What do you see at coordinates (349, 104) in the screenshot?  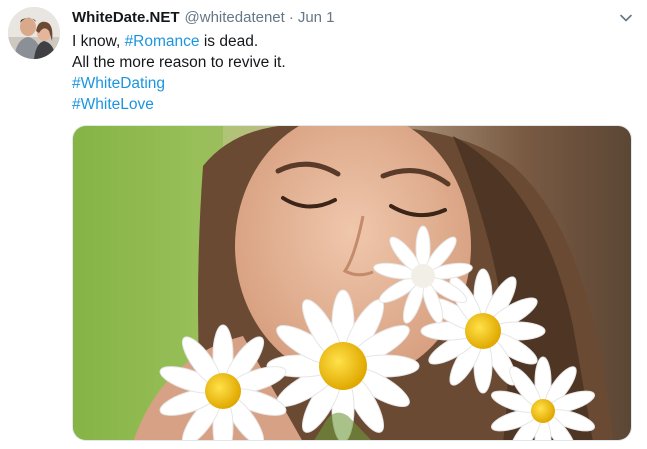 I see `tweet-text-line-4: #WhiteLove` at bounding box center [349, 104].